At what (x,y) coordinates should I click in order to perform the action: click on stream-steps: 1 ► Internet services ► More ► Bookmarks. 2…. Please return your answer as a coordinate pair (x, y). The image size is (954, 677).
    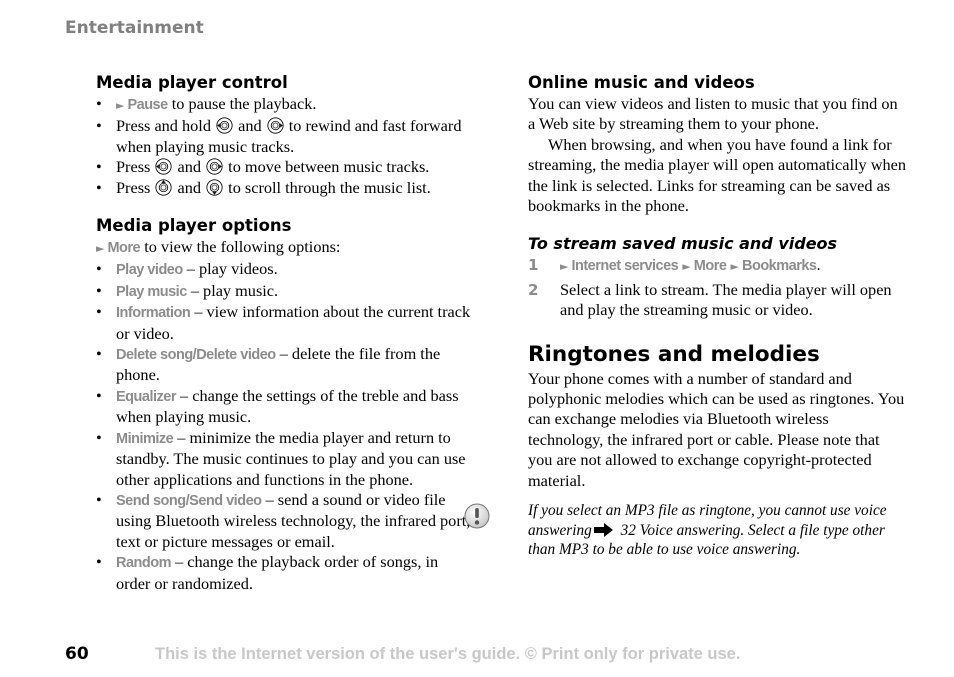
    Looking at the image, I should click on (718, 287).